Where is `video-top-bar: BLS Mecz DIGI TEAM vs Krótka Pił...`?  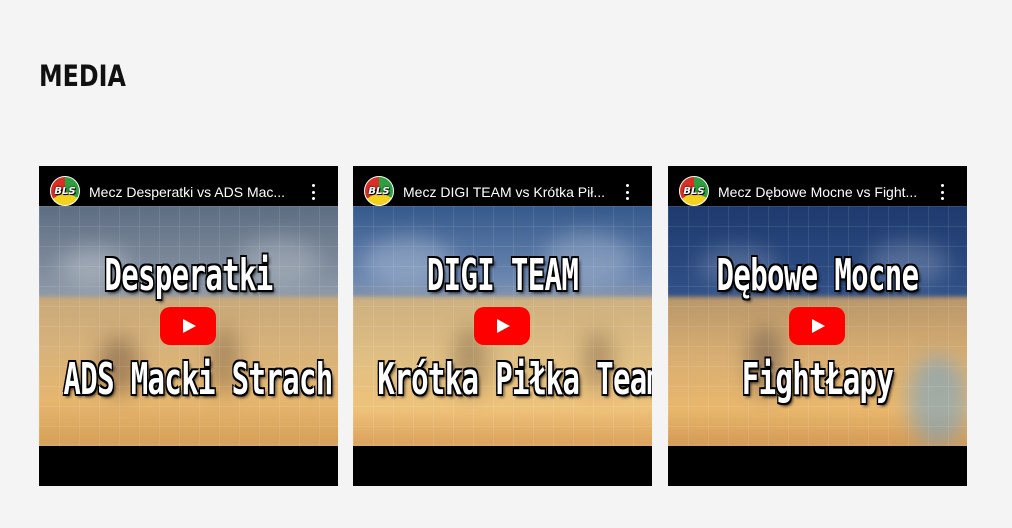
video-top-bar: BLS Mecz DIGI TEAM vs Krótka Pił... is located at coordinates (502, 186).